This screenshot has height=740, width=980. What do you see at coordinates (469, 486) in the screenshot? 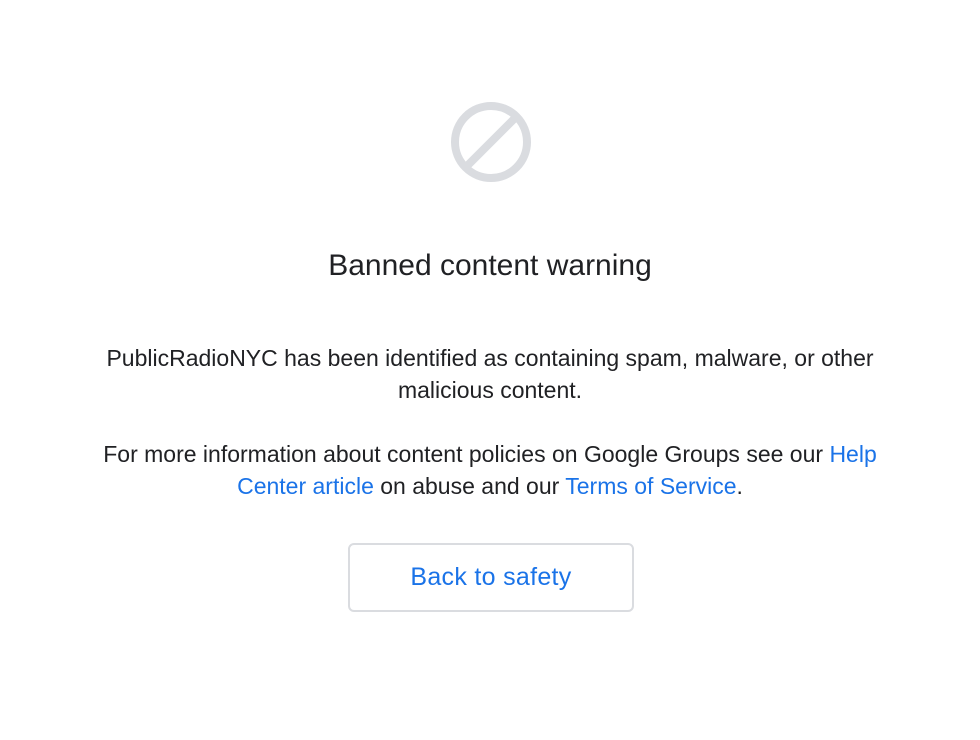
I see `policy-middle-text: on abuse and our` at bounding box center [469, 486].